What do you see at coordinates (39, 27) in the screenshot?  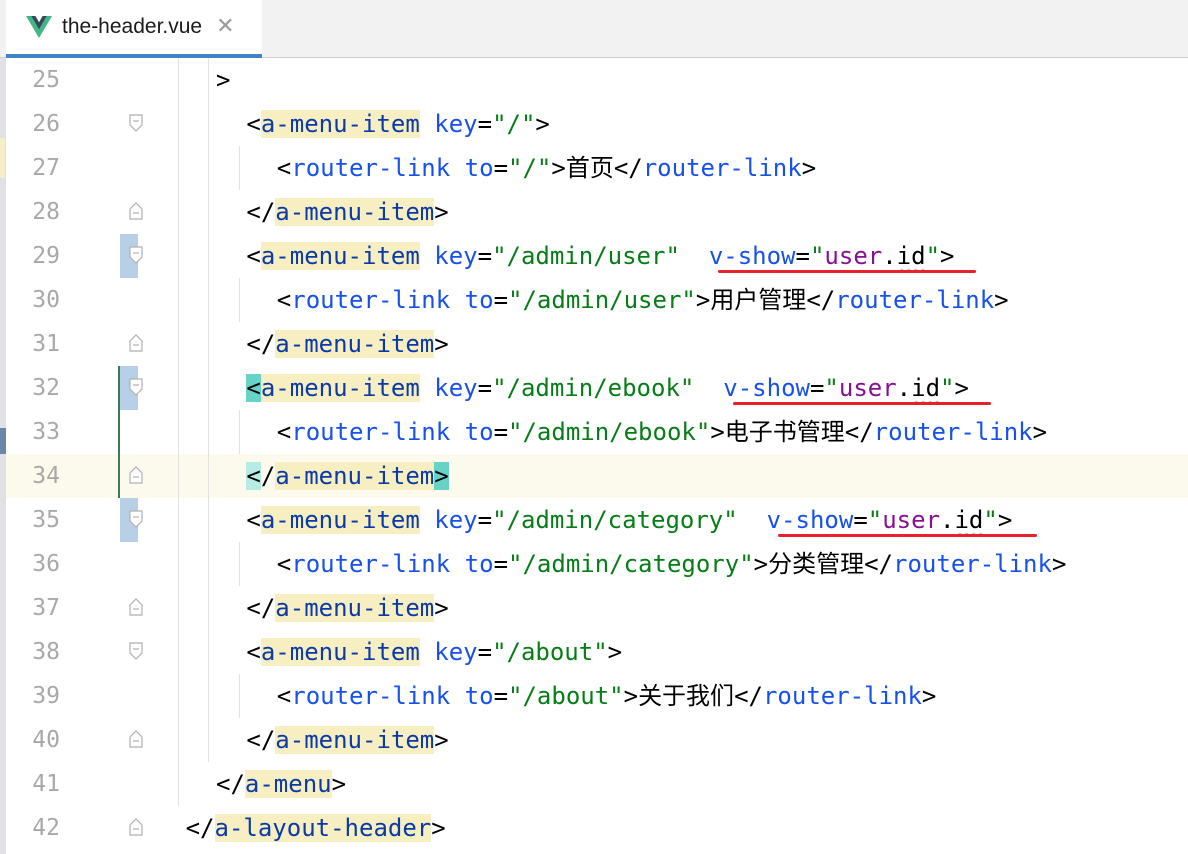 I see `vue-logo-icon` at bounding box center [39, 27].